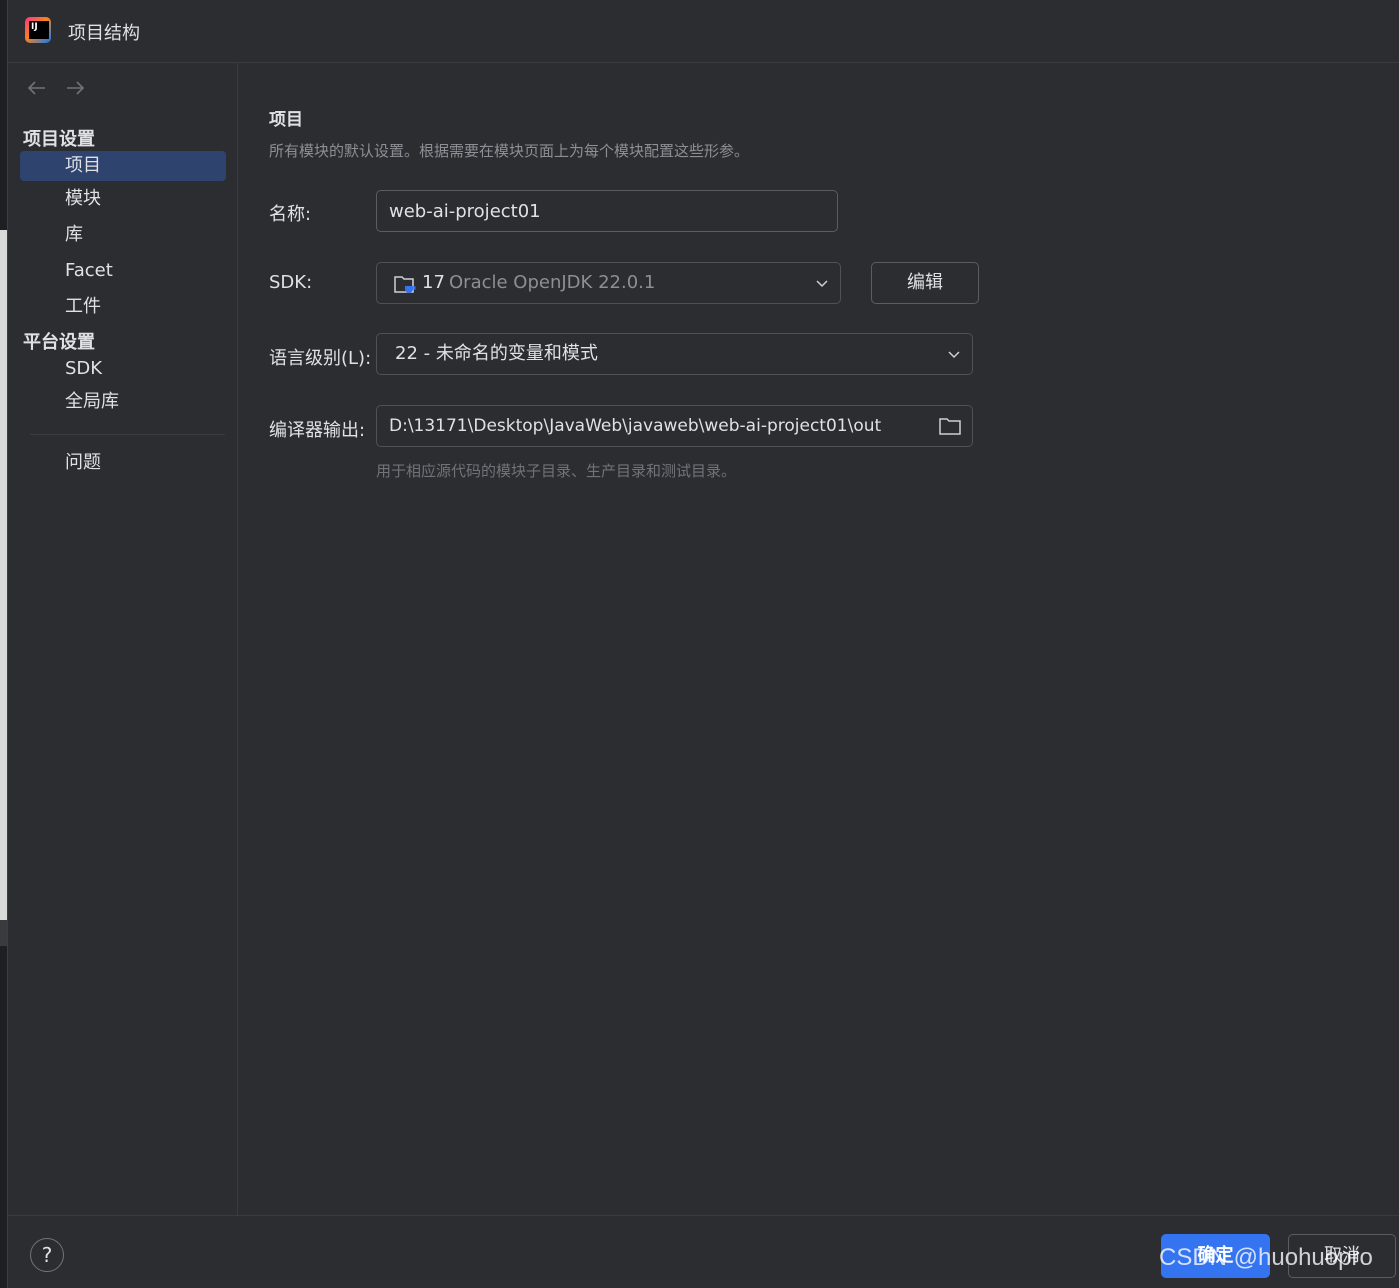  Describe the element at coordinates (127, 434) in the screenshot. I see `sidebar-divider` at that location.